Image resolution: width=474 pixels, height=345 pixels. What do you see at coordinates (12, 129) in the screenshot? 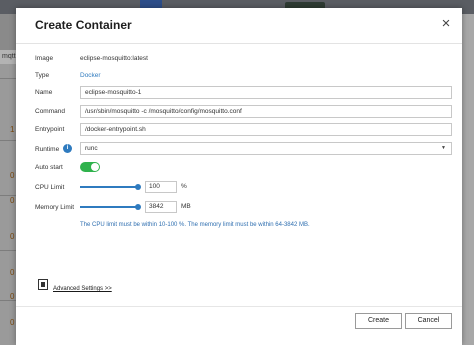
I see `background-row-count: 1` at bounding box center [12, 129].